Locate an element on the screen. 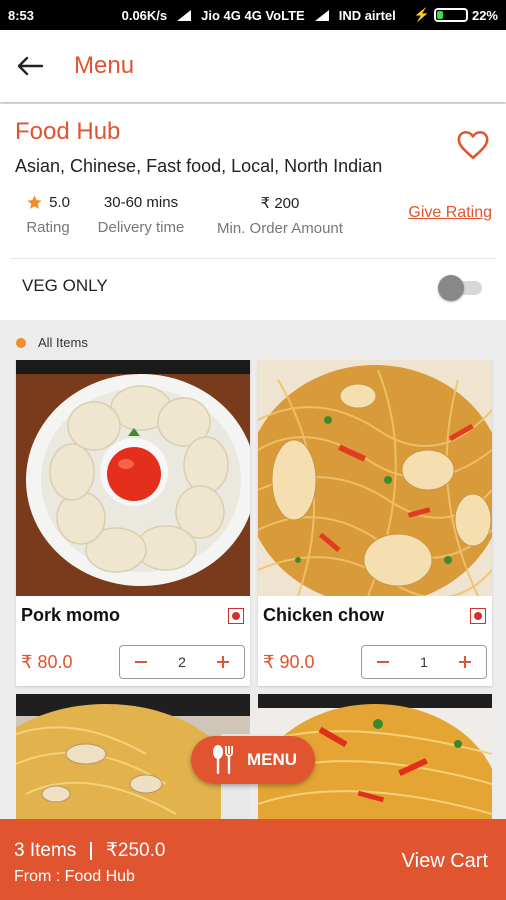  fork-spoon-icon is located at coordinates (223, 759).